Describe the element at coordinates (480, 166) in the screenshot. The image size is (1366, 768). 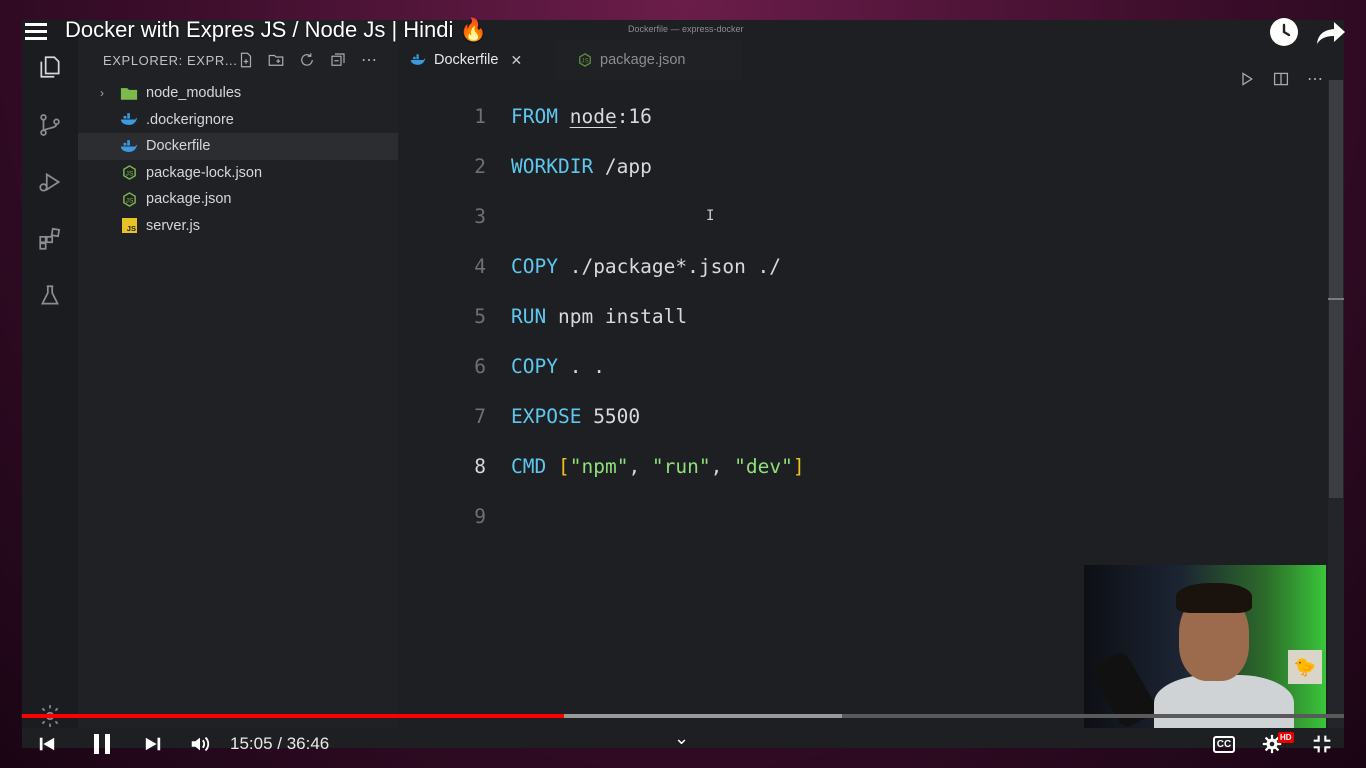
I see `line-number: 2` at that location.